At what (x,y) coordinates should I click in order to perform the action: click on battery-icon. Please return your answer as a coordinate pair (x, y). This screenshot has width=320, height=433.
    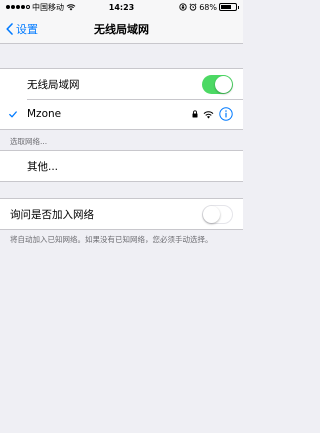
    Looking at the image, I should click on (229, 7).